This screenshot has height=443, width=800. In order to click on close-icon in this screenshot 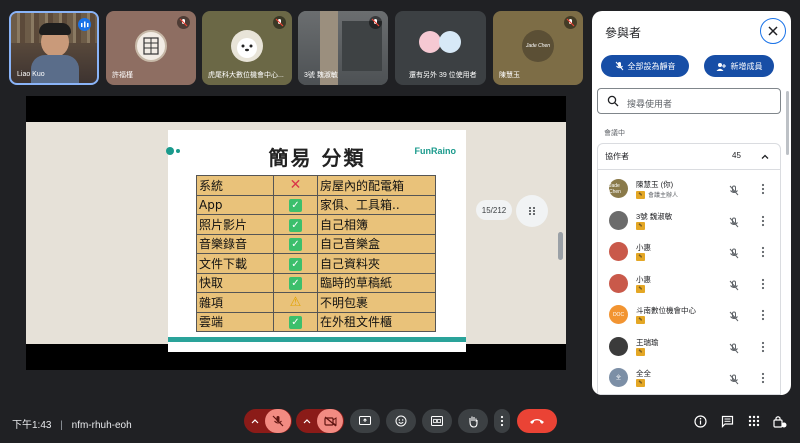, I will do `click(773, 31)`.